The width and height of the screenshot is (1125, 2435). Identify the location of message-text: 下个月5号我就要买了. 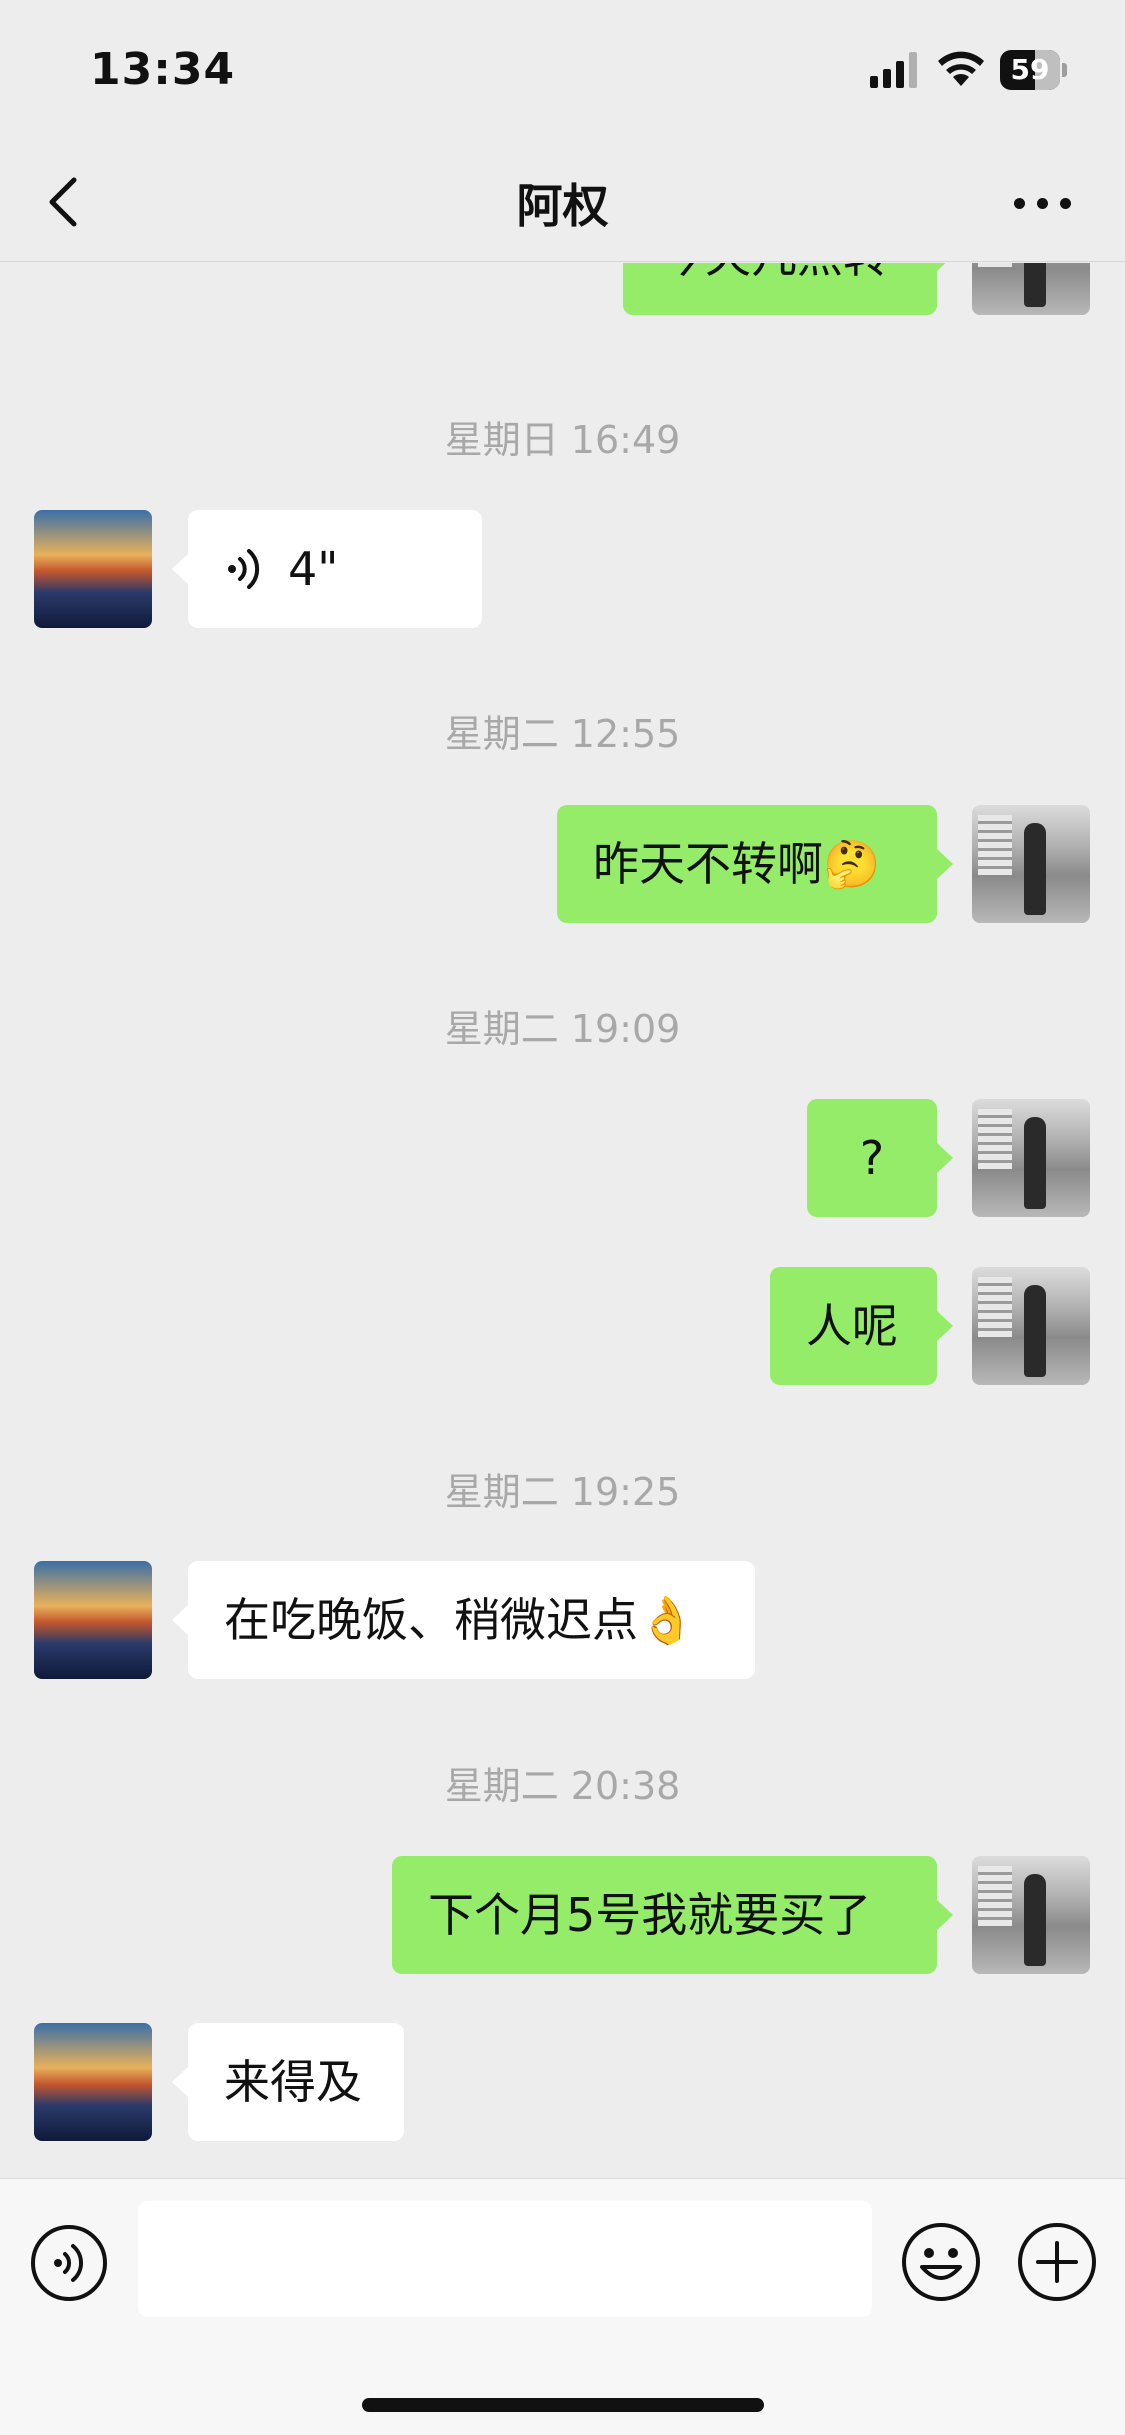
(650, 1915).